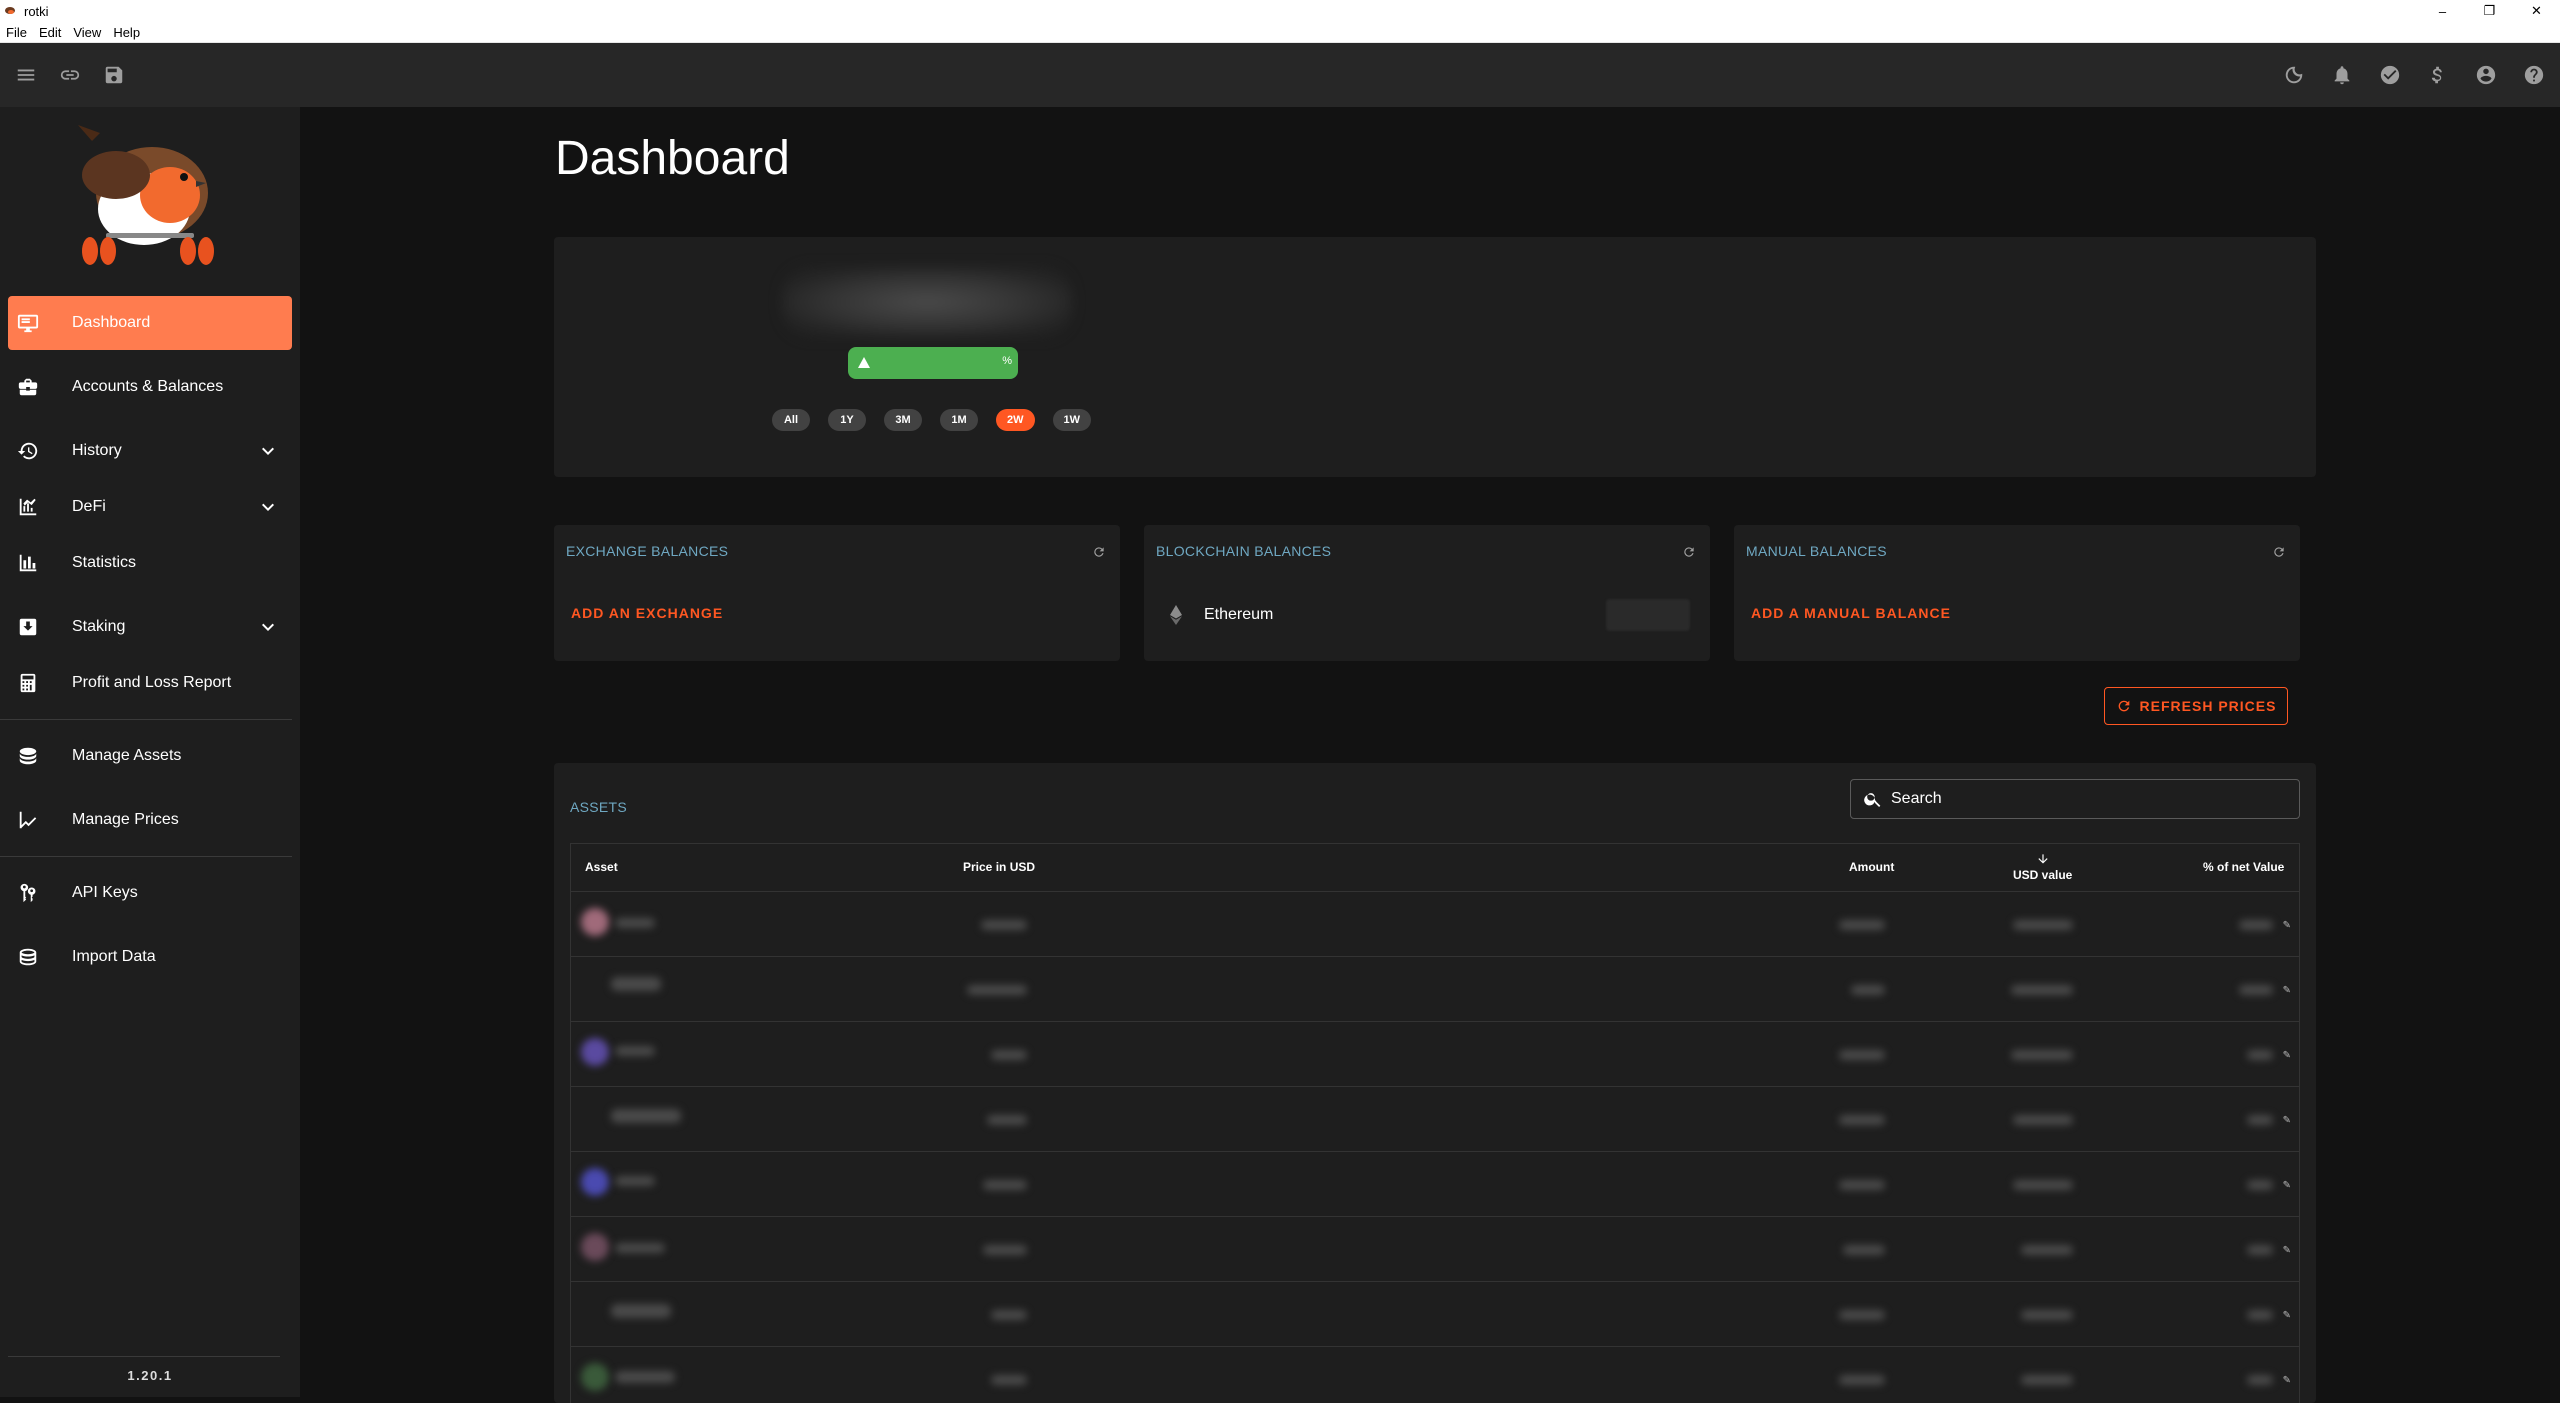 The width and height of the screenshot is (2560, 1403). I want to click on percentage-change-chip: %, so click(933, 363).